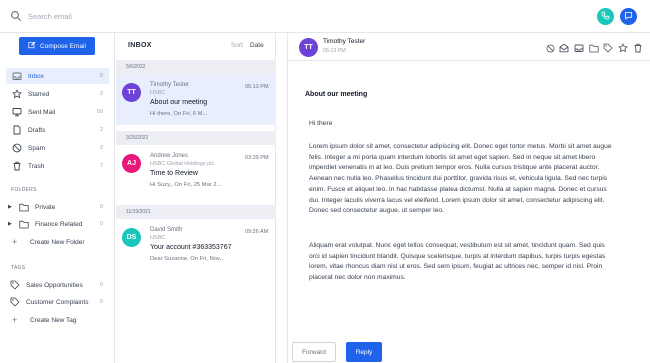  I want to click on message-subject: About our meeting, so click(336, 94).